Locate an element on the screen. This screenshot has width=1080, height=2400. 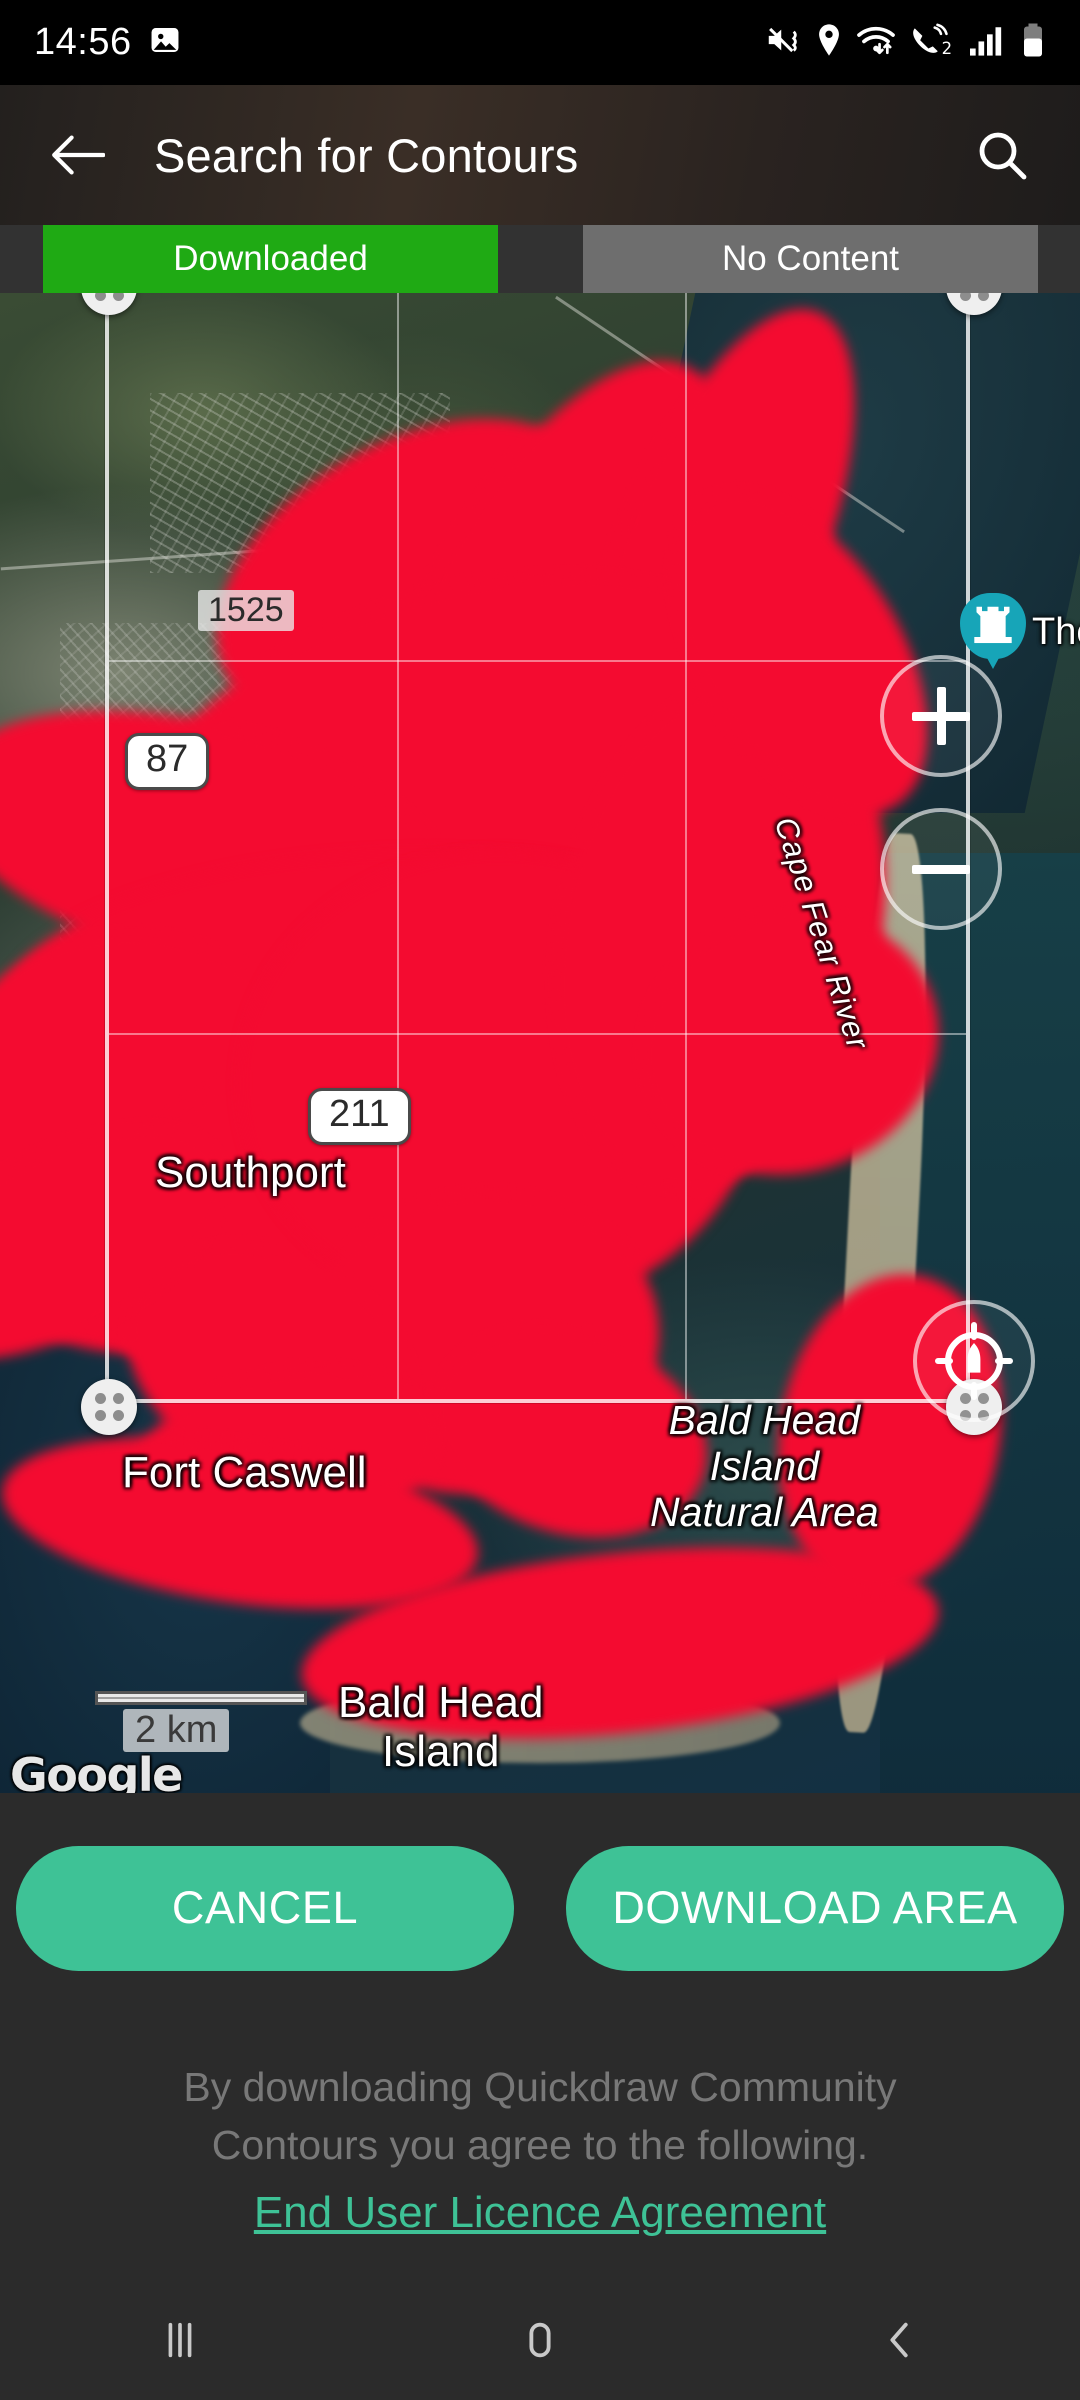
search-icon is located at coordinates (1002, 155).